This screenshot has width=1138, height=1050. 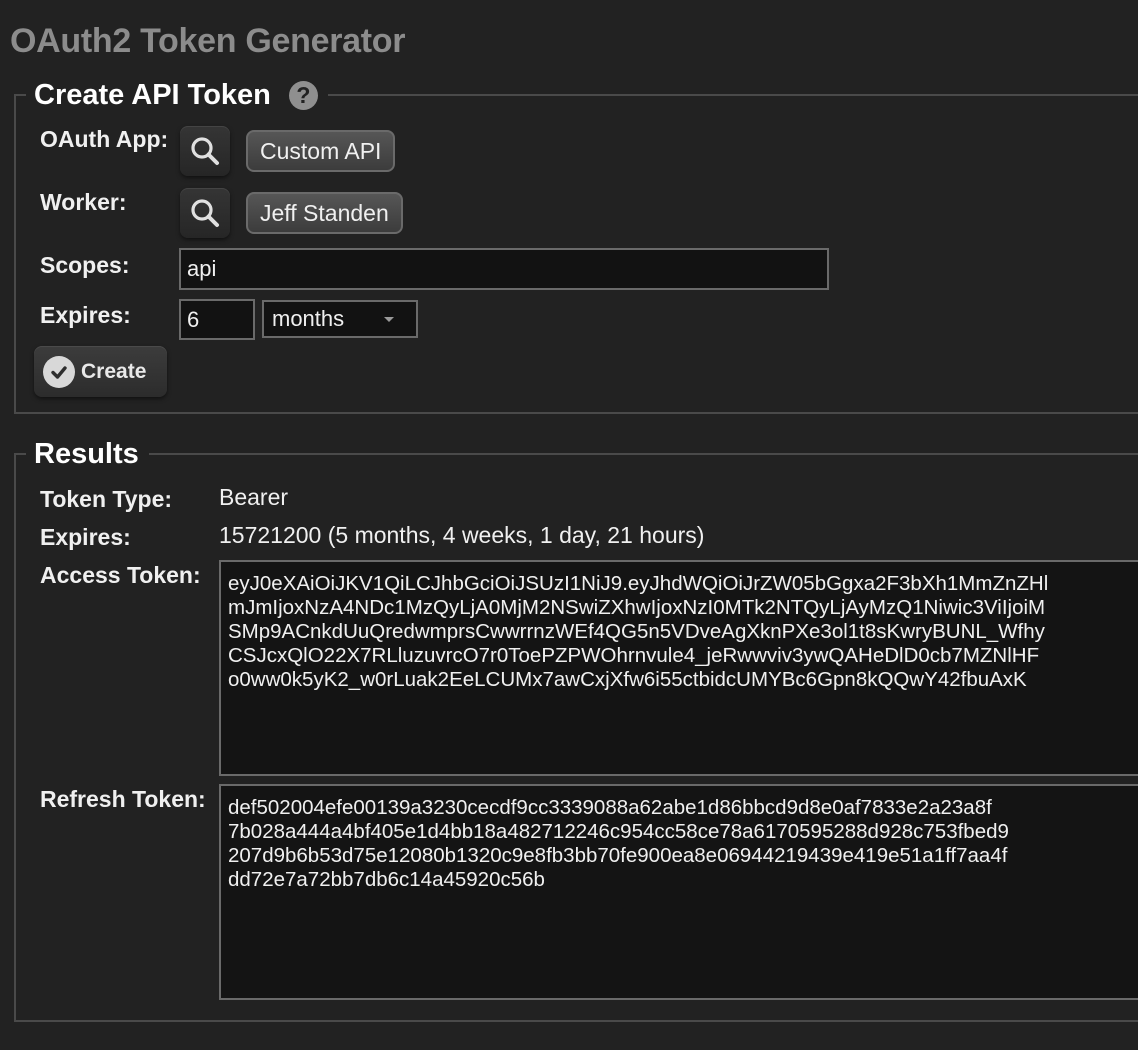 I want to click on results-section-title: Results, so click(x=86, y=454).